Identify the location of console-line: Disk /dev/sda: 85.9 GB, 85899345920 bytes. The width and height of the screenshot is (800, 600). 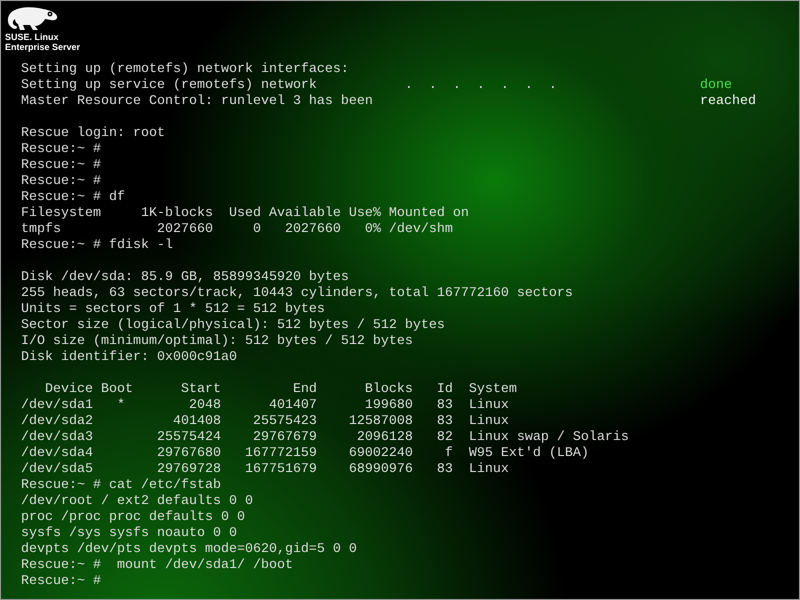
(185, 277).